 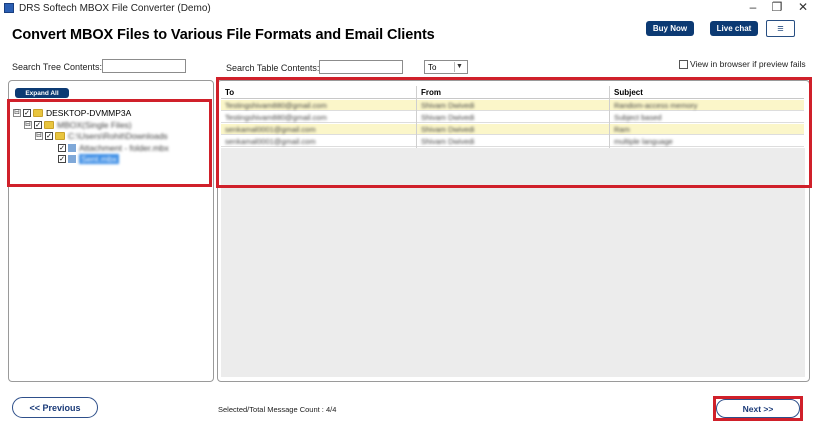 What do you see at coordinates (9, 8) in the screenshot?
I see `app-icon` at bounding box center [9, 8].